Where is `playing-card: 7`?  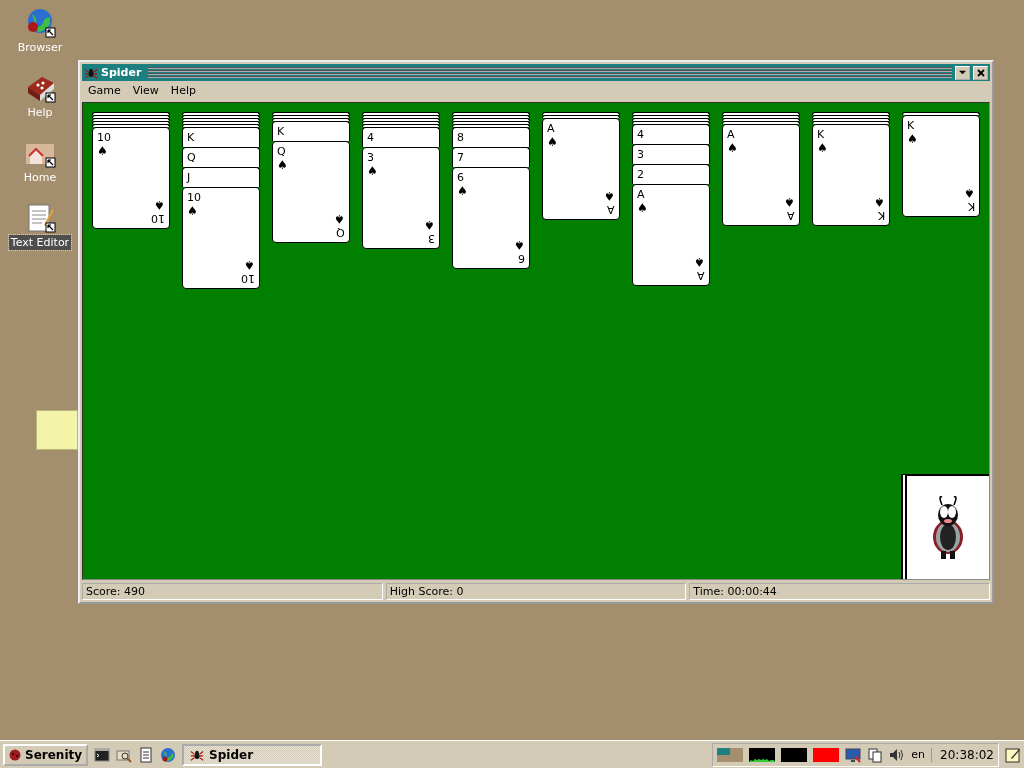
playing-card: 7 is located at coordinates (491, 157).